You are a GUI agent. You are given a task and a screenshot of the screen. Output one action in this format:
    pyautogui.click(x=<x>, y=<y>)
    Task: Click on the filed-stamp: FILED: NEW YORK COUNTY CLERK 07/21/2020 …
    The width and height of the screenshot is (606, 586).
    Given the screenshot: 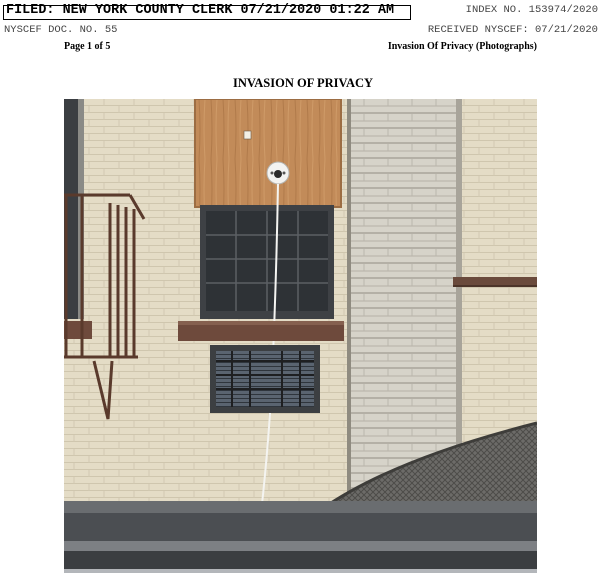 What is the action you would take?
    pyautogui.click(x=200, y=10)
    